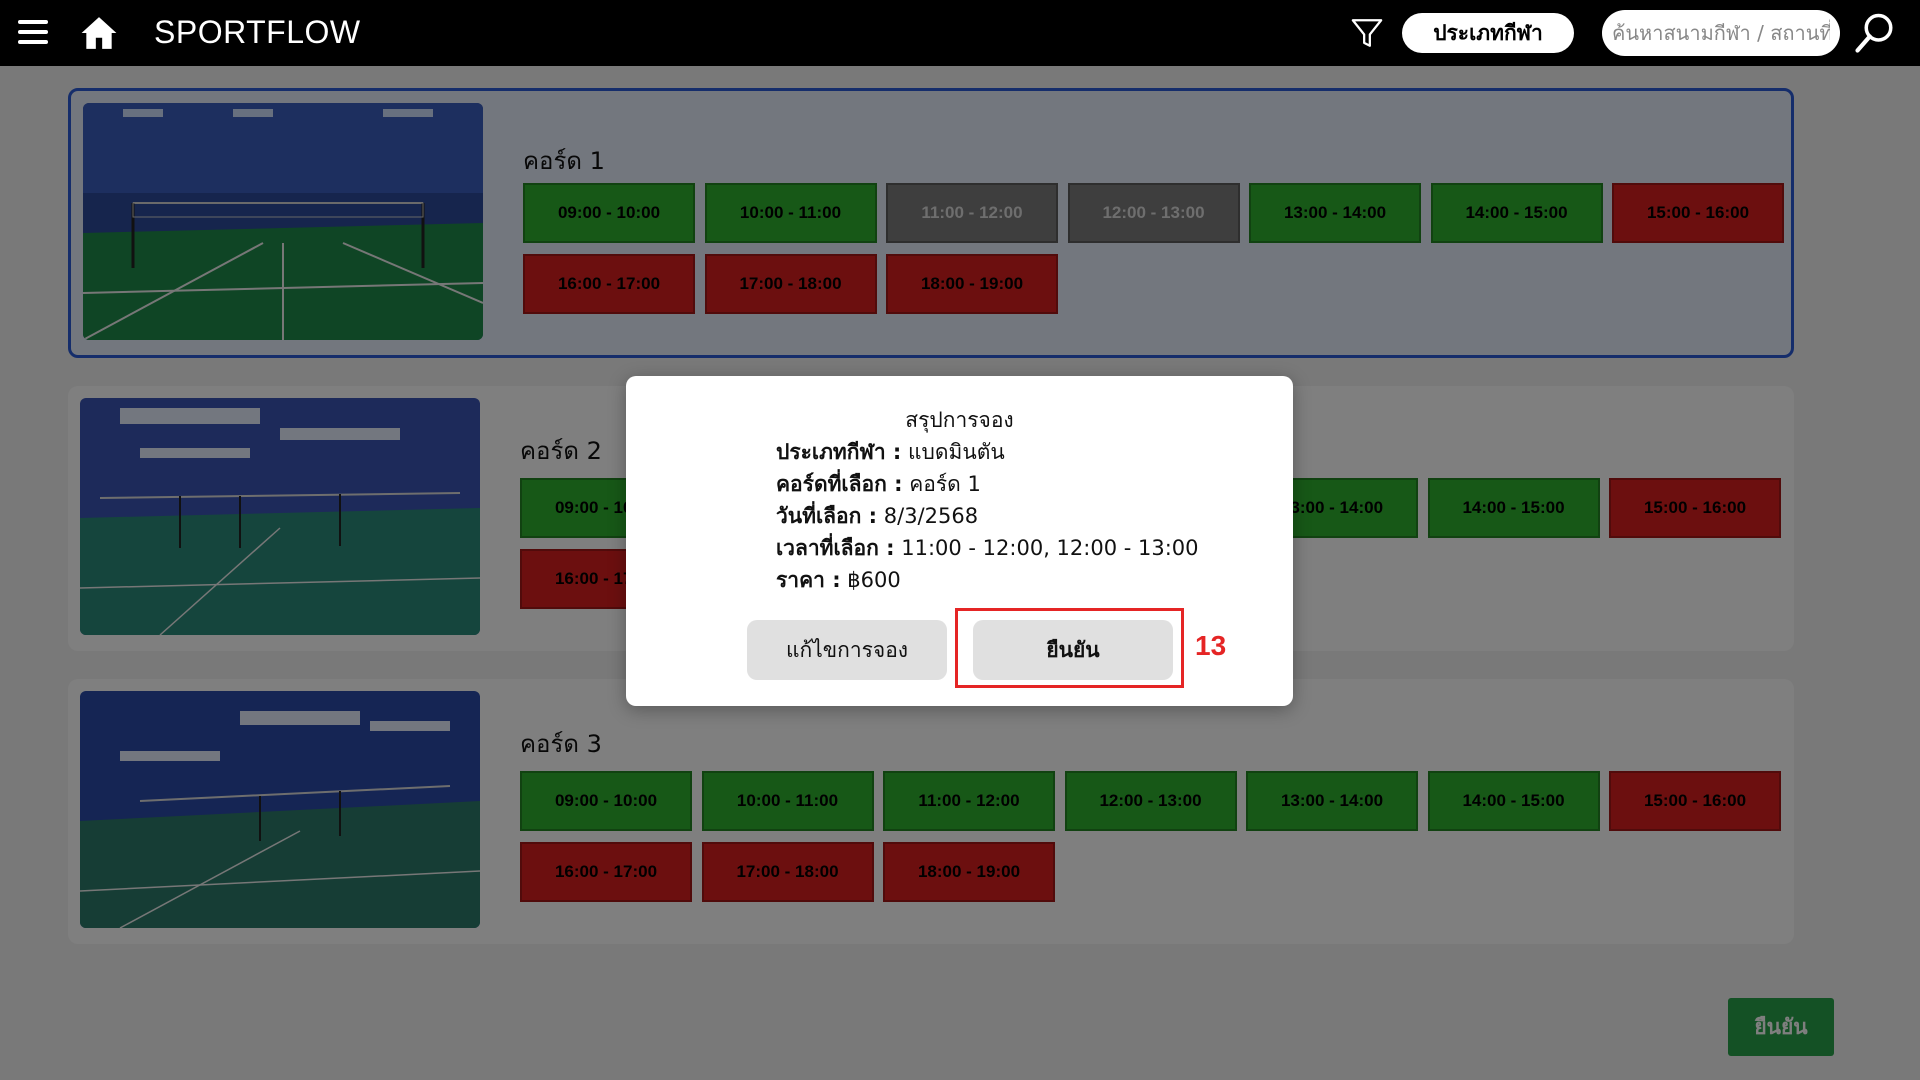 This screenshot has width=1920, height=1080. Describe the element at coordinates (847, 650) in the screenshot. I see `edit-booking-button: แก้ไขการจอง` at that location.